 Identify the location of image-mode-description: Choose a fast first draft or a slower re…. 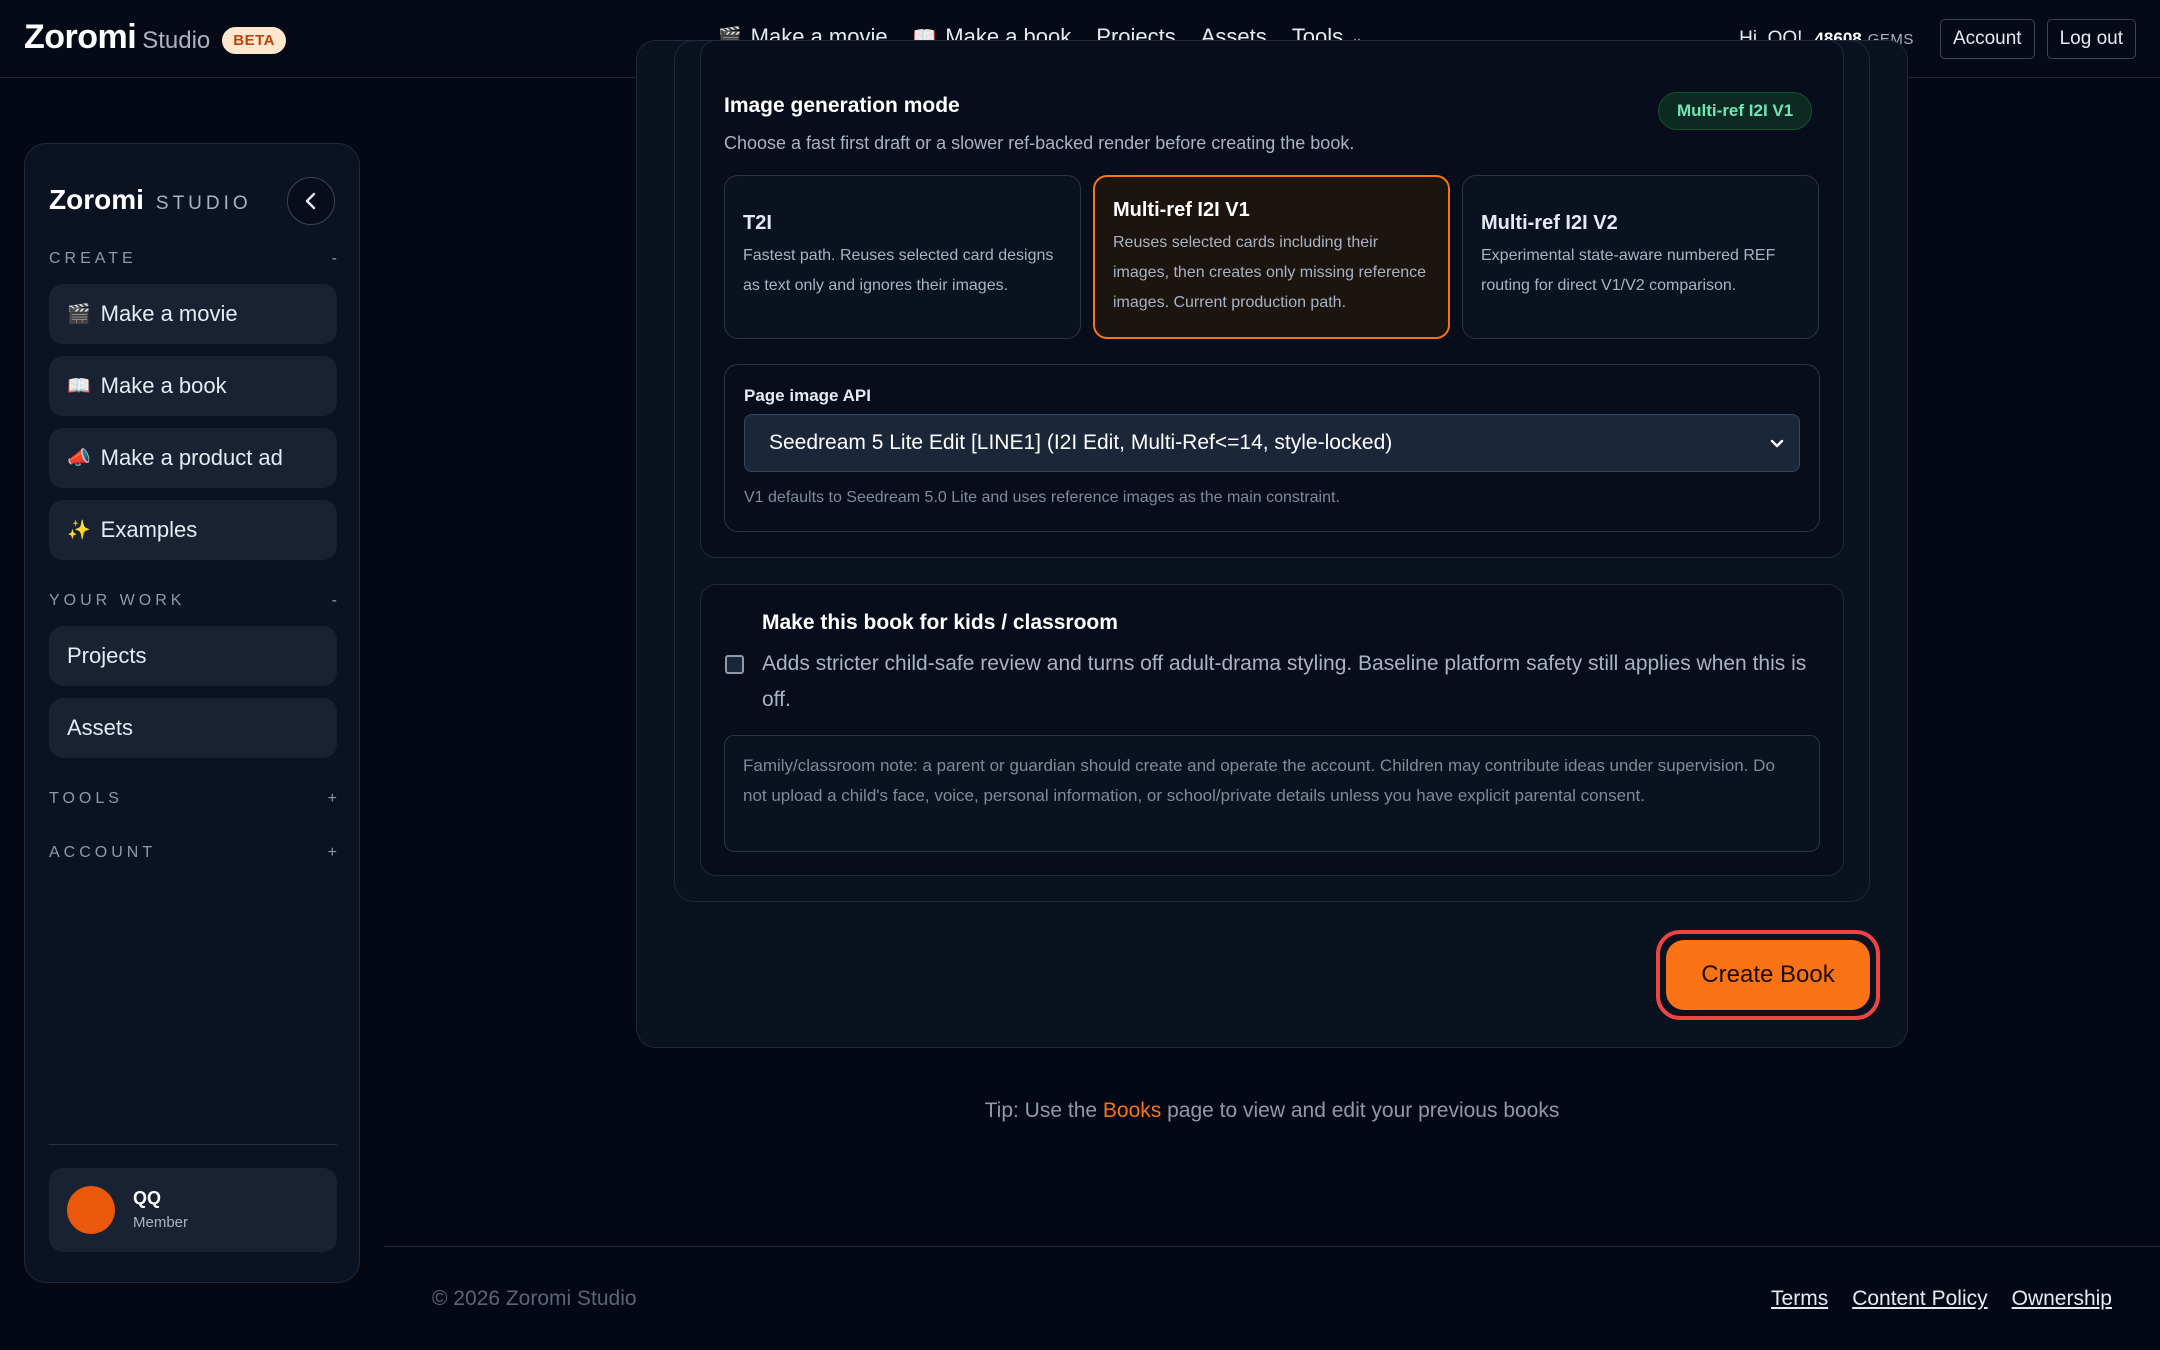
(1039, 143).